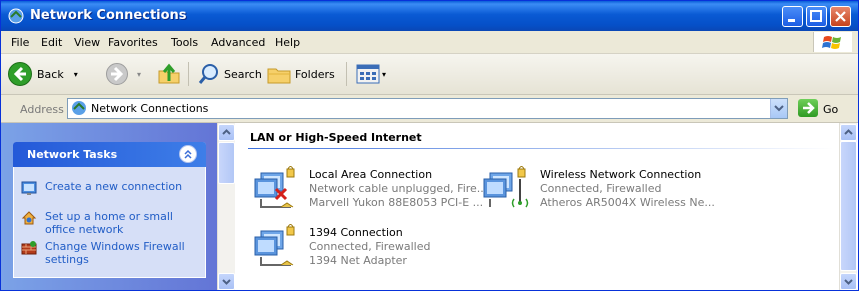 The image size is (859, 291). I want to click on menu-advanced: Advanced, so click(238, 42).